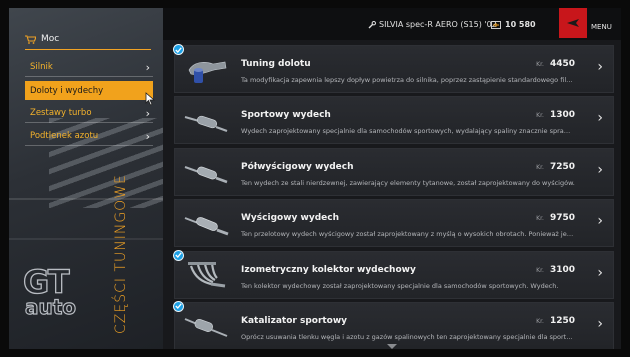 The width and height of the screenshot is (630, 357). I want to click on section-vertical-title: CZĘŚCI TUNINGOWE, so click(121, 254).